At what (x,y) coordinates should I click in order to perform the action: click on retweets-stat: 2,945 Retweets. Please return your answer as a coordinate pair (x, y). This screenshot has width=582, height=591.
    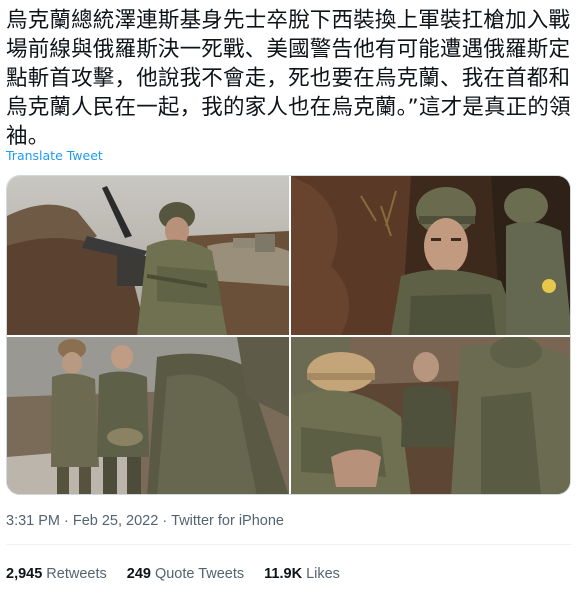
    Looking at the image, I should click on (56, 574).